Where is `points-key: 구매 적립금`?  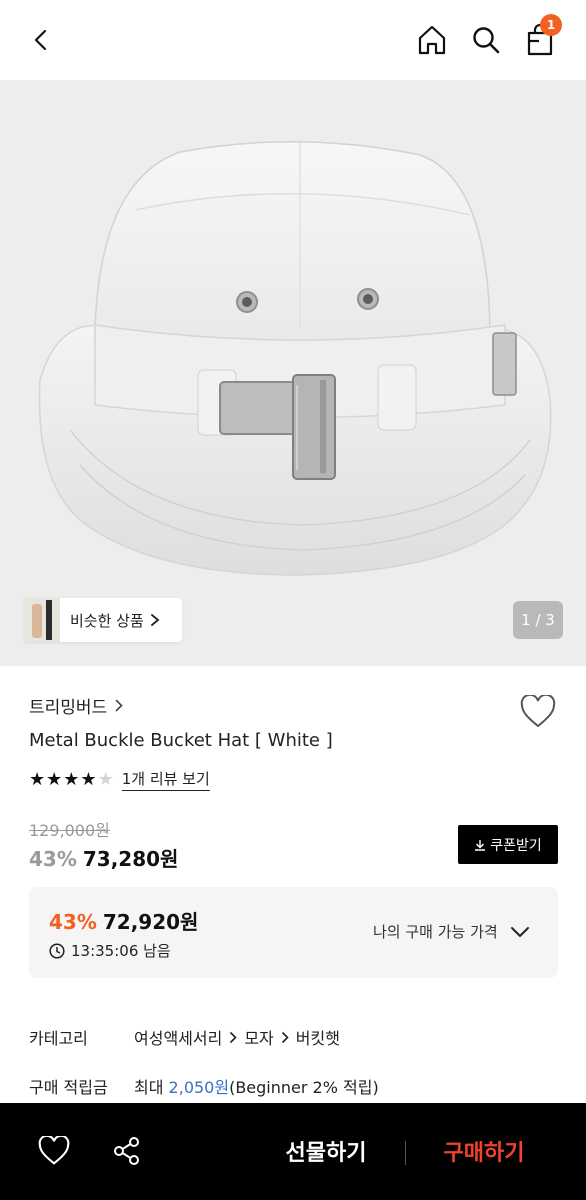 points-key: 구매 적립금 is located at coordinates (68, 1087).